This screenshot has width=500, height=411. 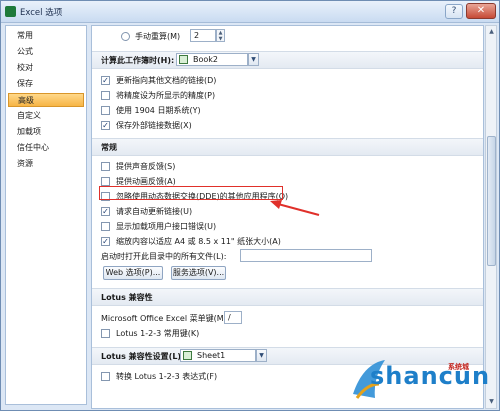 I want to click on sidebar-item-resources: 资源, so click(x=46, y=164).